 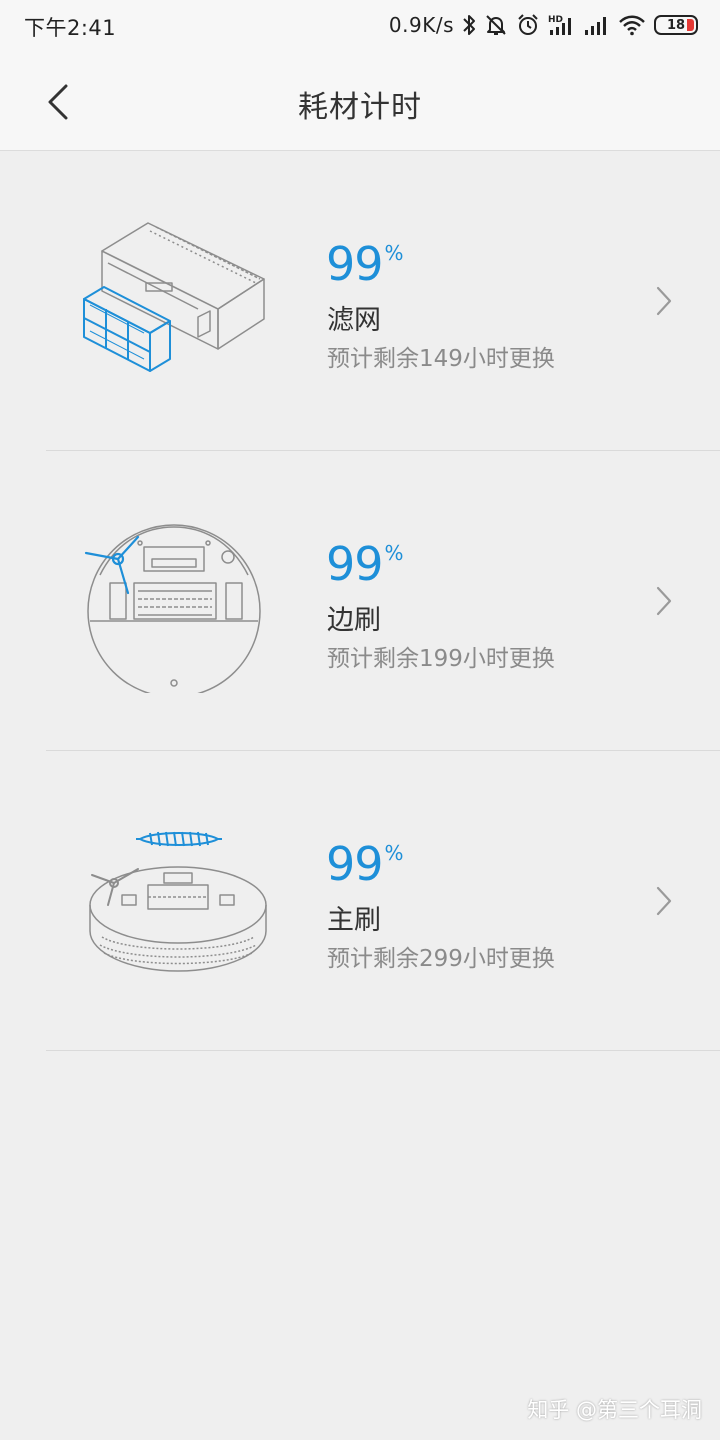 What do you see at coordinates (632, 25) in the screenshot?
I see `wifi-icon` at bounding box center [632, 25].